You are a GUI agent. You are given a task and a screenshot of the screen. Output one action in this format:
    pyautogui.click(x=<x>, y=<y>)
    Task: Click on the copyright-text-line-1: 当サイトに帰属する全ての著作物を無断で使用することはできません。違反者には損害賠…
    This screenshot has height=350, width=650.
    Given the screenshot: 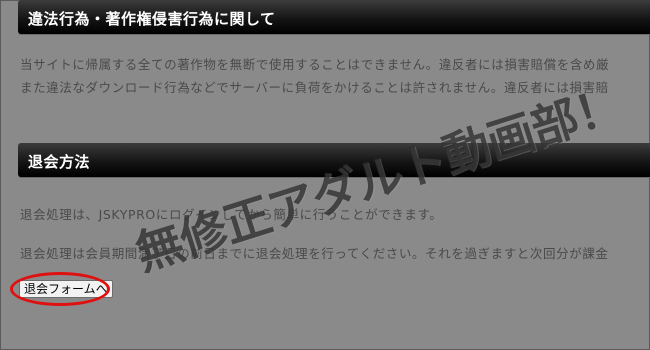 What is the action you would take?
    pyautogui.click(x=315, y=64)
    